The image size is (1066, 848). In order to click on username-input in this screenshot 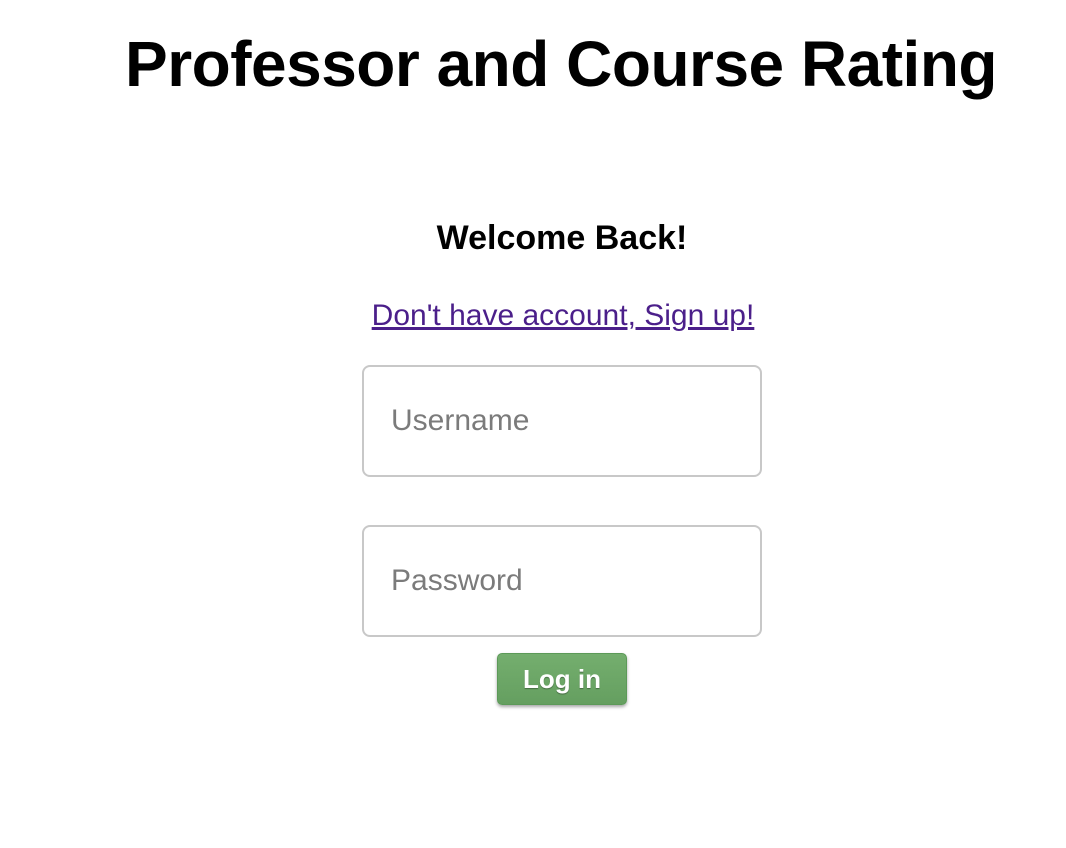, I will do `click(562, 421)`.